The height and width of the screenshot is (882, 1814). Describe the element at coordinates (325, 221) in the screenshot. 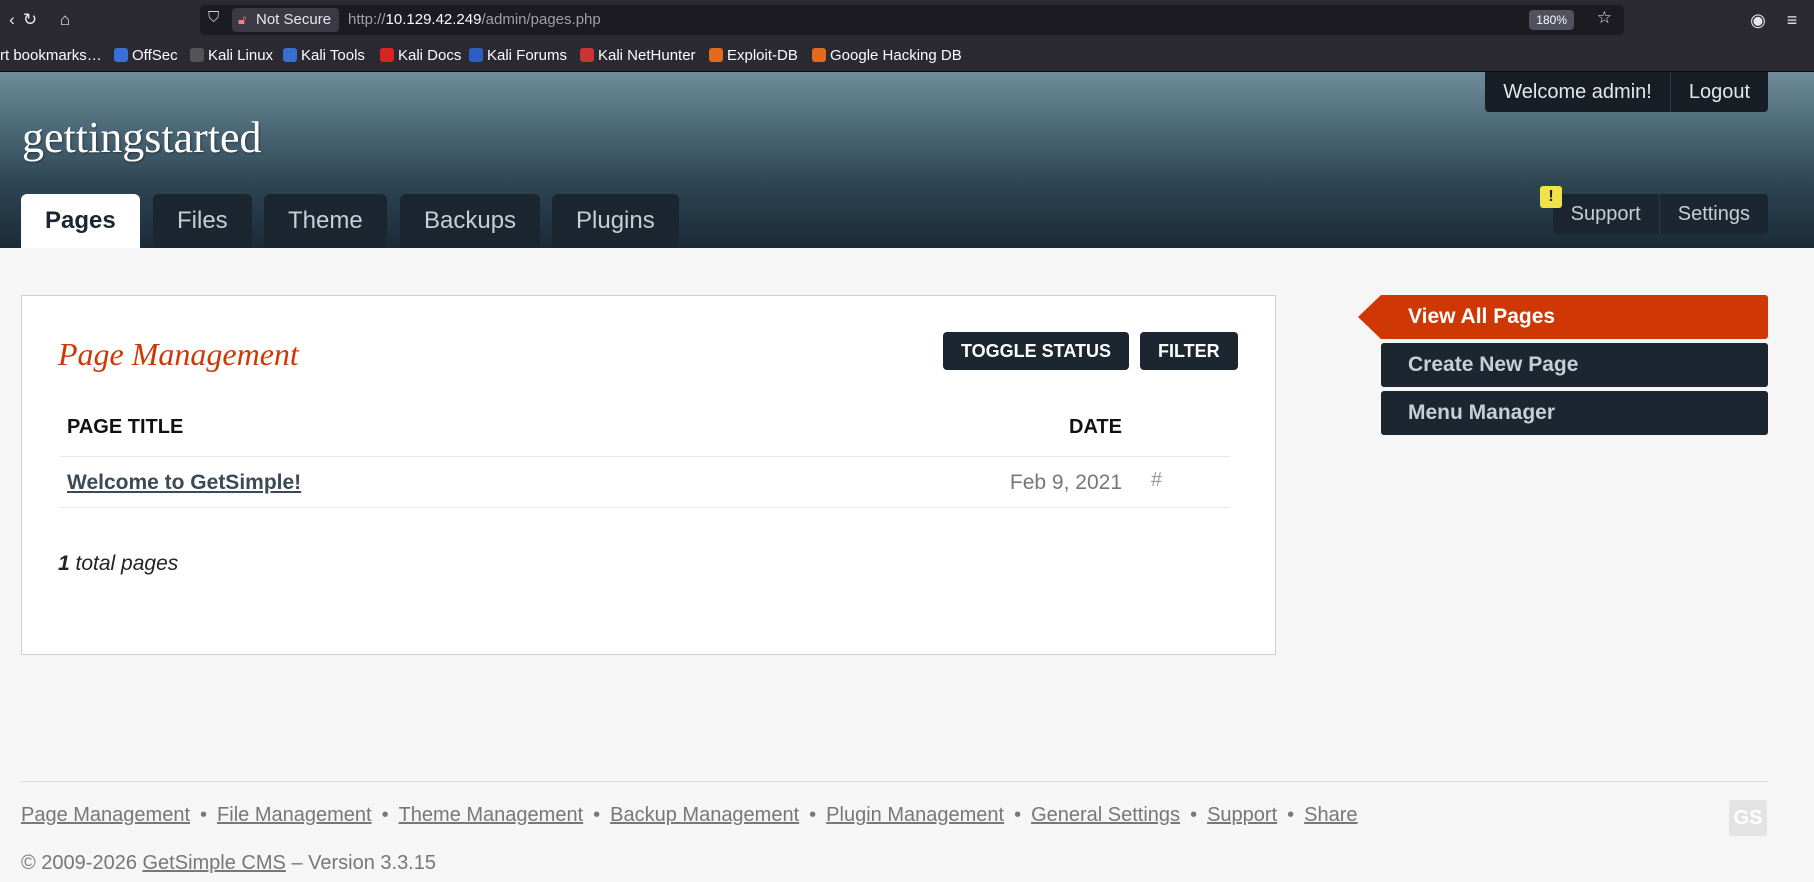

I see `tab-theme: Theme` at that location.